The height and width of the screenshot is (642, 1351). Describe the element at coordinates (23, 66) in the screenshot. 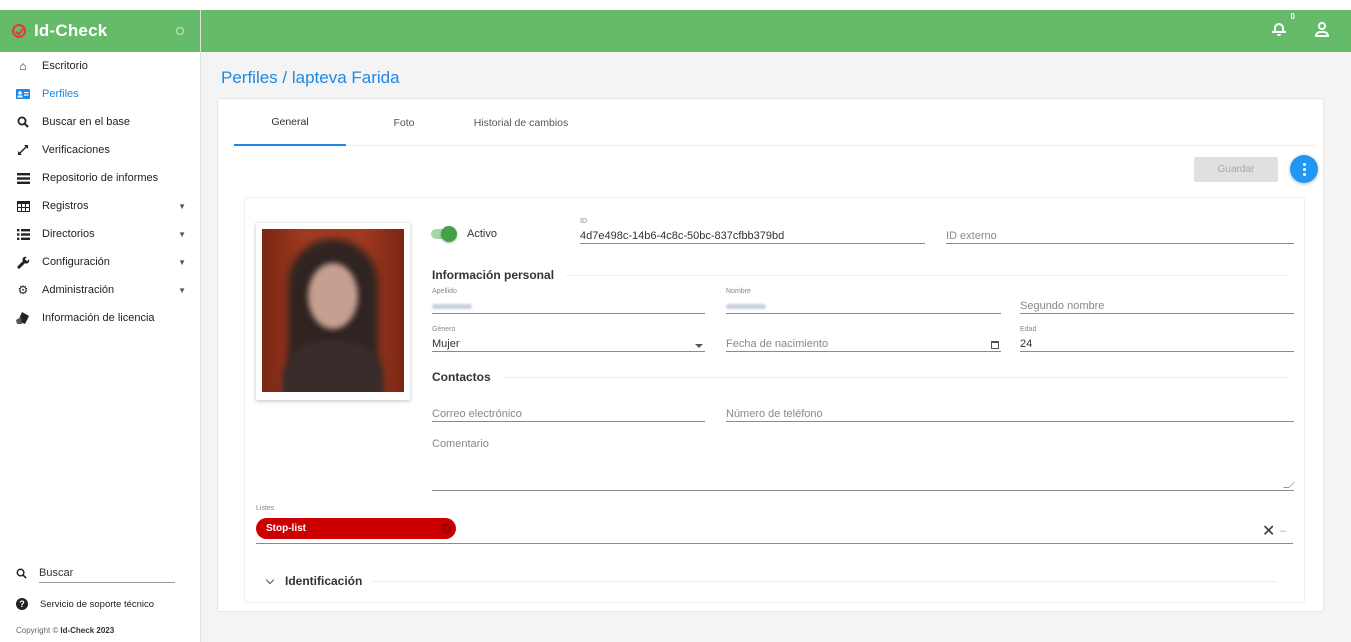

I see `home-icon: ⌂` at that location.